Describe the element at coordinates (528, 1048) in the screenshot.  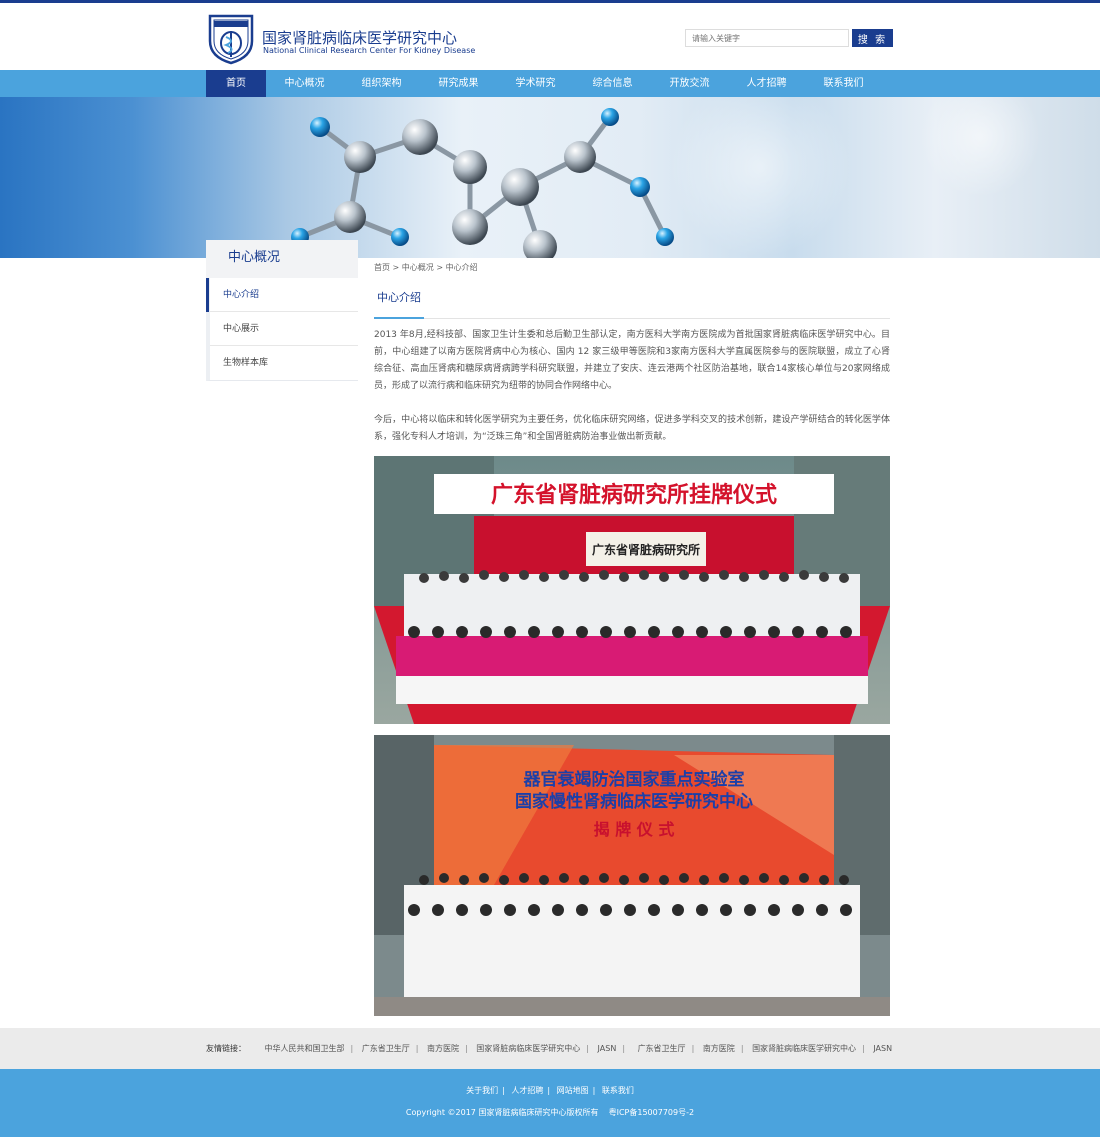
I see `friend-link-nccrkd: 国家肾脏病临床医学研究中心` at that location.